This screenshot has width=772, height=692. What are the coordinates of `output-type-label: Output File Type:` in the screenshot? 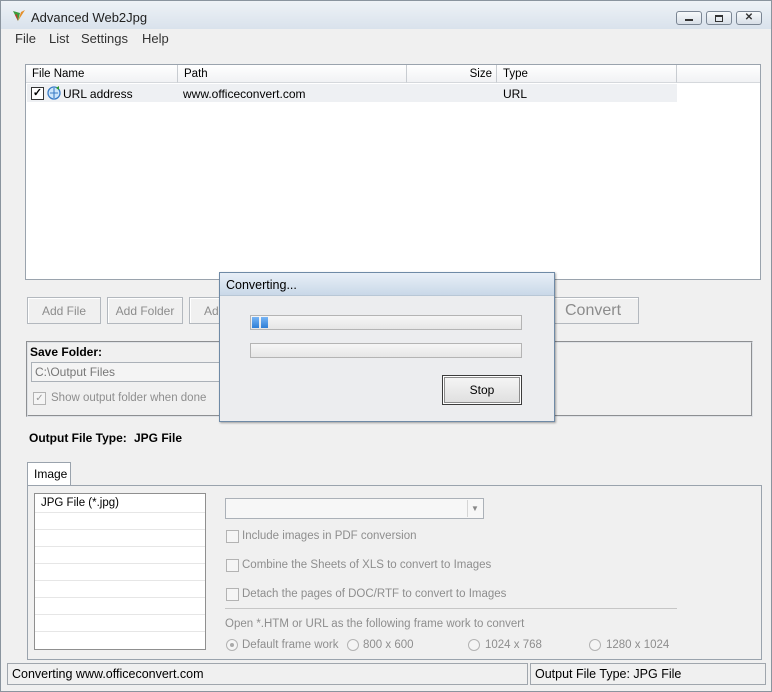 It's located at (78, 438).